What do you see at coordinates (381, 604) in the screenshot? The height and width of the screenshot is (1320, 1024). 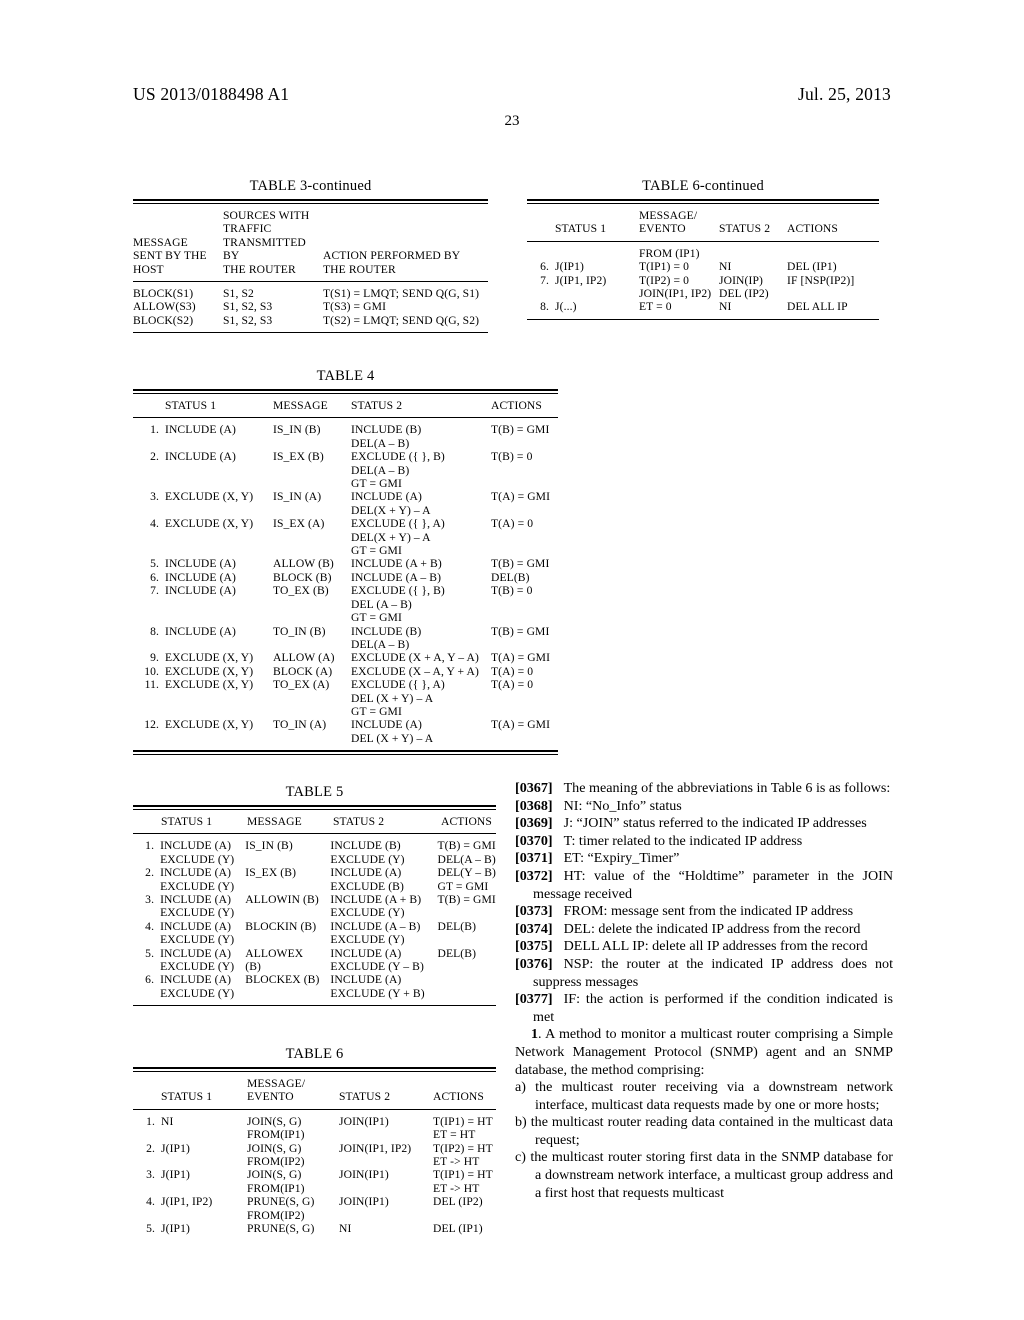 I see `cell-status2: DEL (A – B)` at bounding box center [381, 604].